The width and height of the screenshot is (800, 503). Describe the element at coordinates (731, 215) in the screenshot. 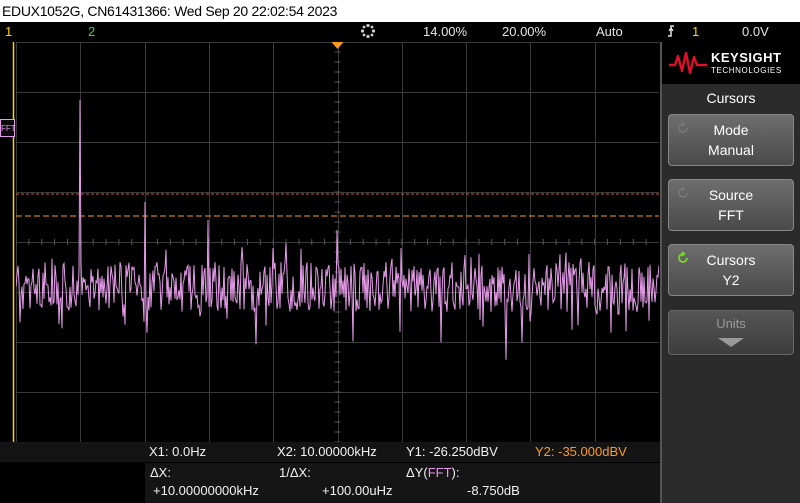

I see `softkey-value: FFT` at that location.